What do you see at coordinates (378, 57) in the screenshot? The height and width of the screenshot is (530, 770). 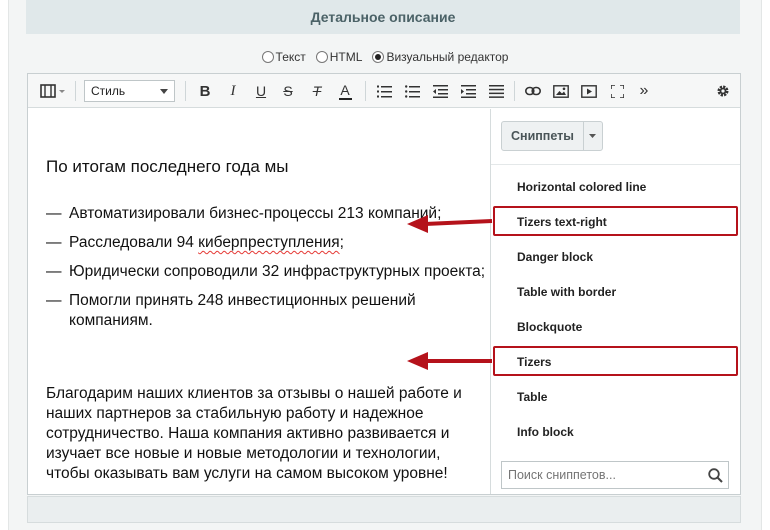 I see `mode-visual-radio` at bounding box center [378, 57].